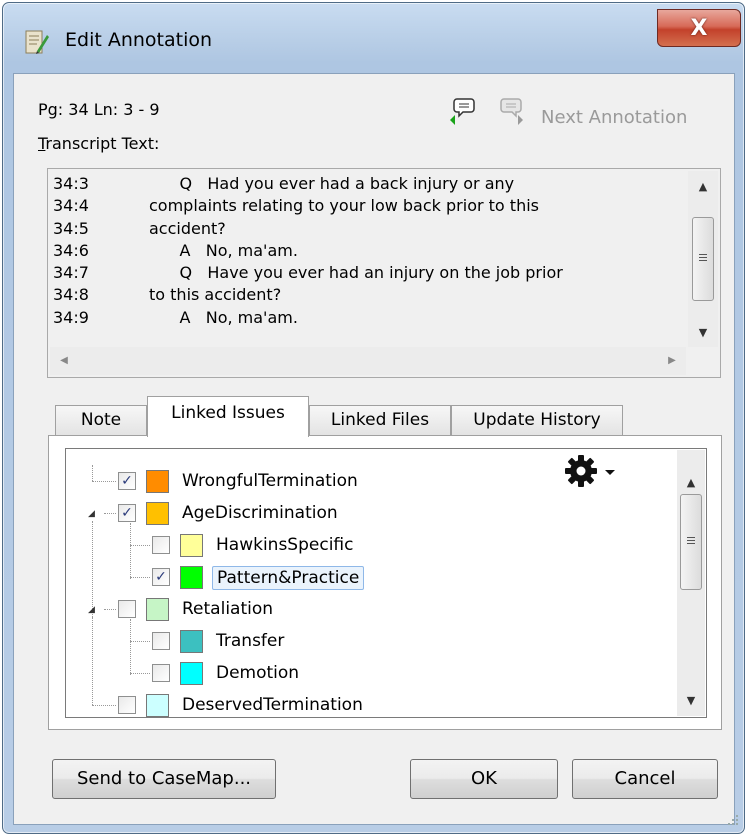 This screenshot has width=747, height=836. I want to click on page-line-label: Pg: 34 Ln: 3 - 9, so click(99, 109).